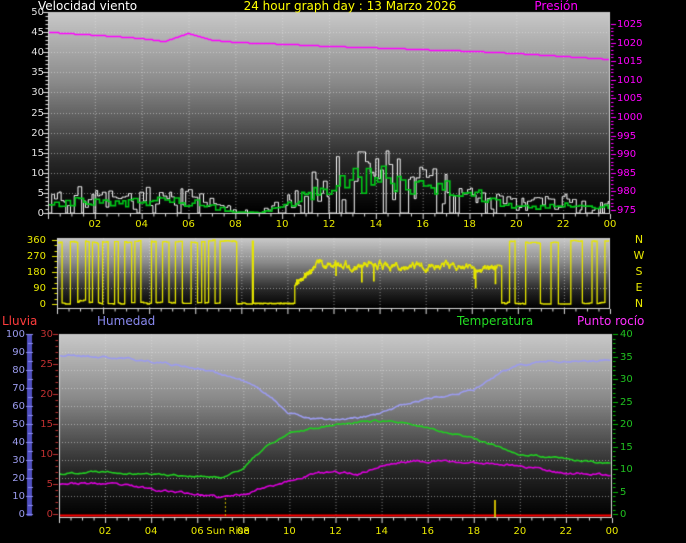 This screenshot has height=543, width=686. Describe the element at coordinates (556, 6) in the screenshot. I see `pressure-panel-label: Presión` at that location.